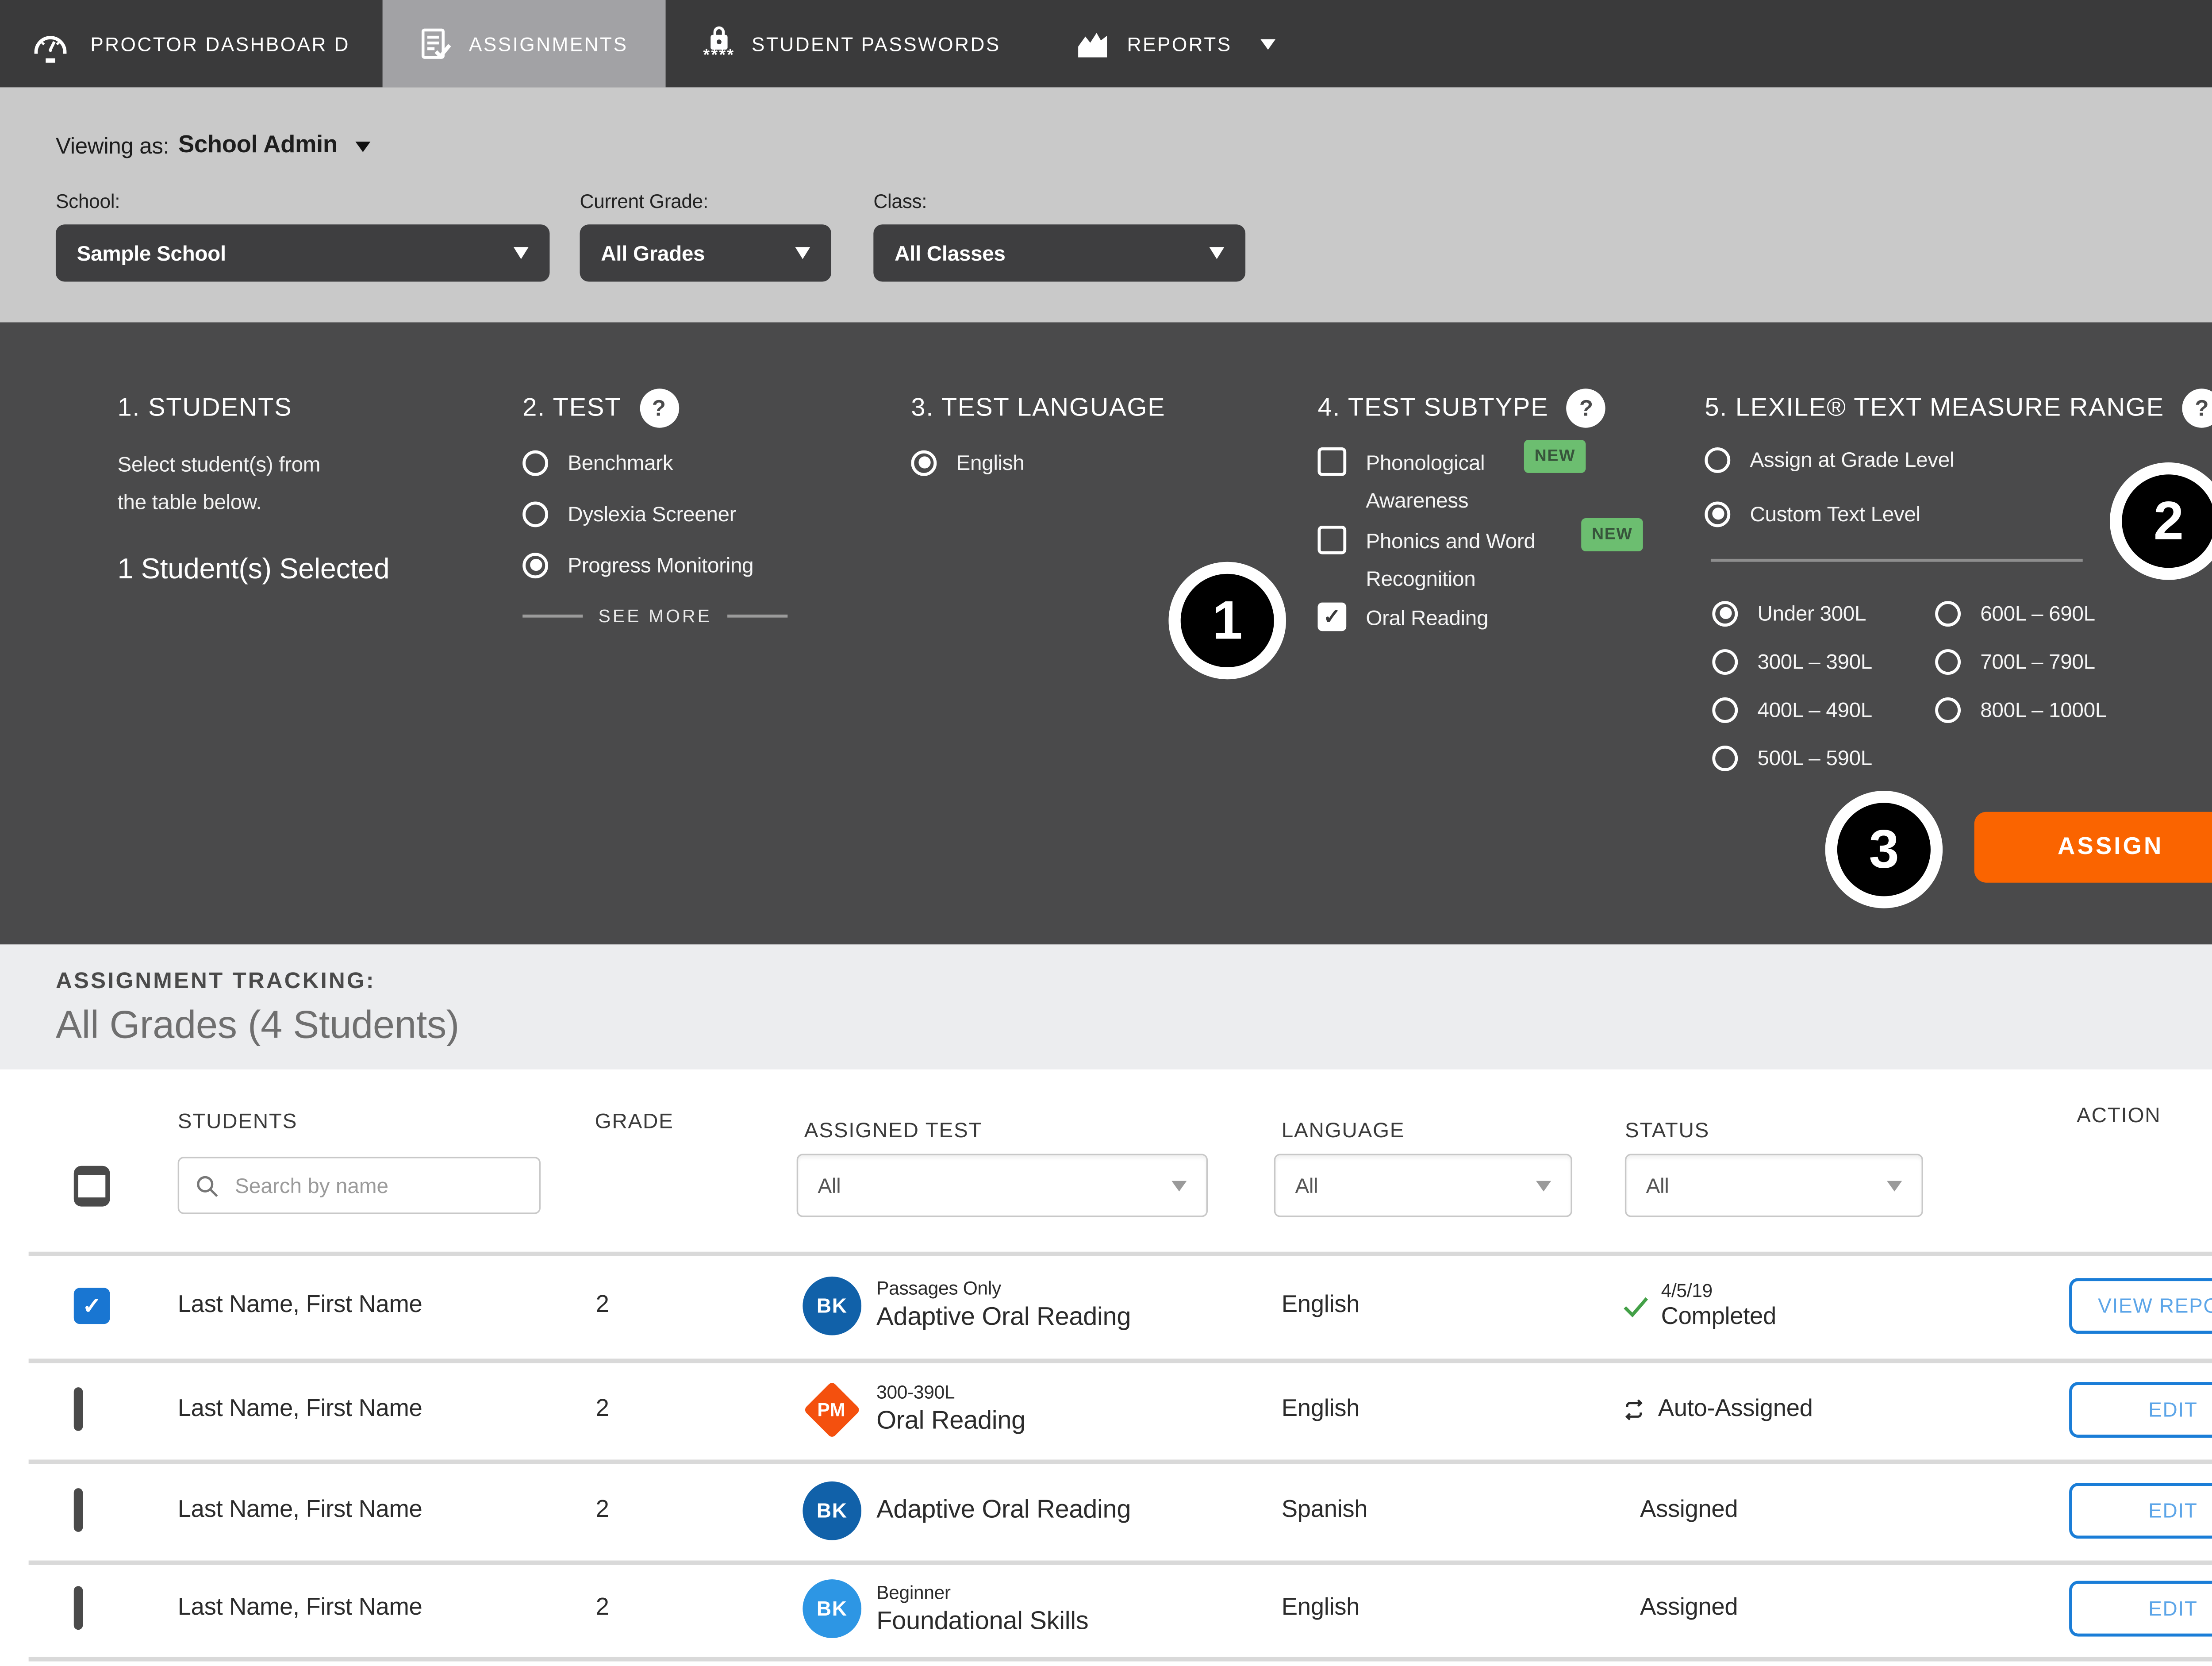 The width and height of the screenshot is (2212, 1666). What do you see at coordinates (916, 1392) in the screenshot?
I see `test-sublabel: 300-390L` at bounding box center [916, 1392].